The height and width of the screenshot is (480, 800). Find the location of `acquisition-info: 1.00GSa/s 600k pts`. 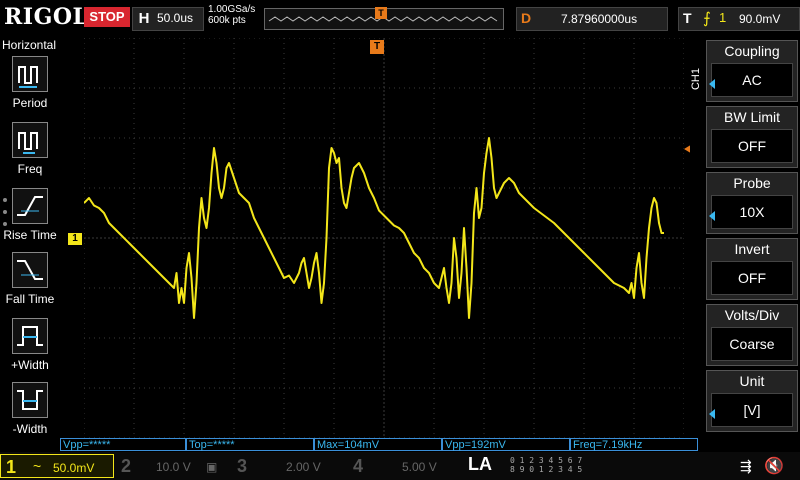

acquisition-info: 1.00GSa/s 600k pts is located at coordinates (231, 15).